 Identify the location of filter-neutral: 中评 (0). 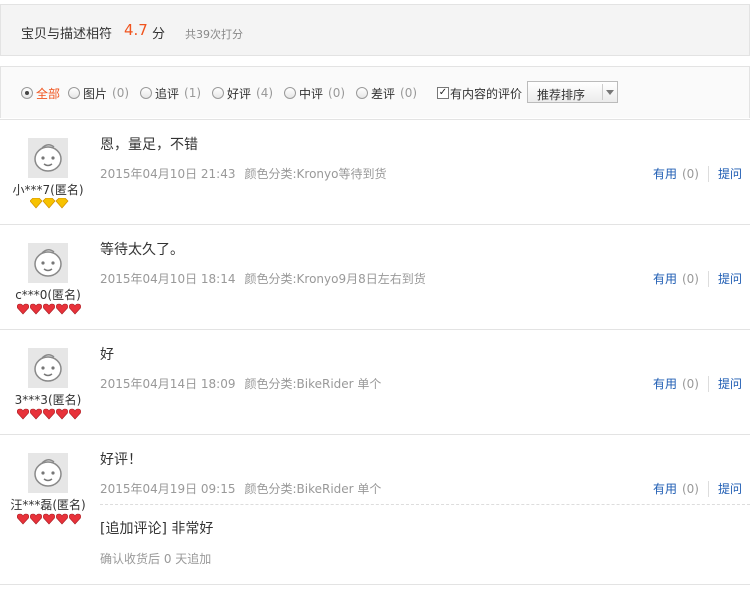
(315, 93).